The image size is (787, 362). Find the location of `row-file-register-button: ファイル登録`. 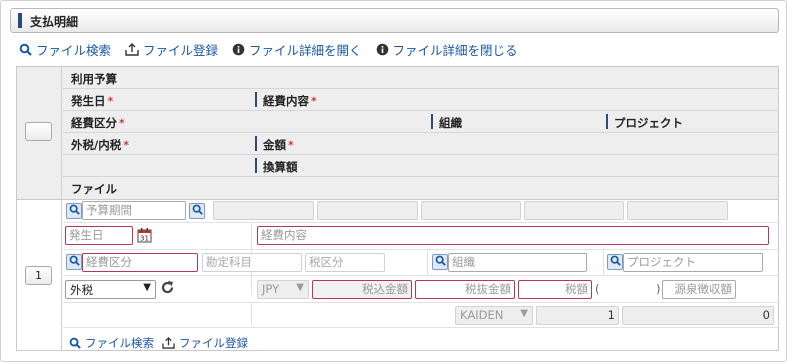

row-file-register-button: ファイル登録 is located at coordinates (205, 343).